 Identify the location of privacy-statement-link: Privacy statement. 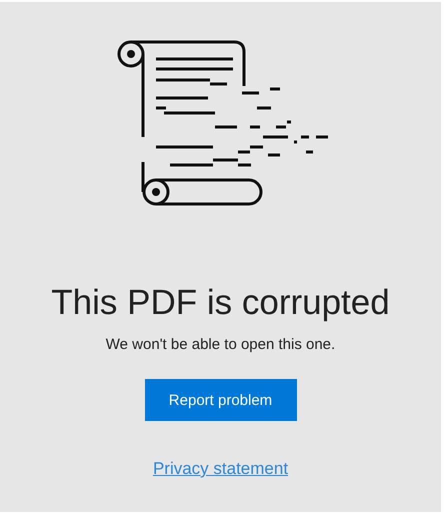
(220, 469).